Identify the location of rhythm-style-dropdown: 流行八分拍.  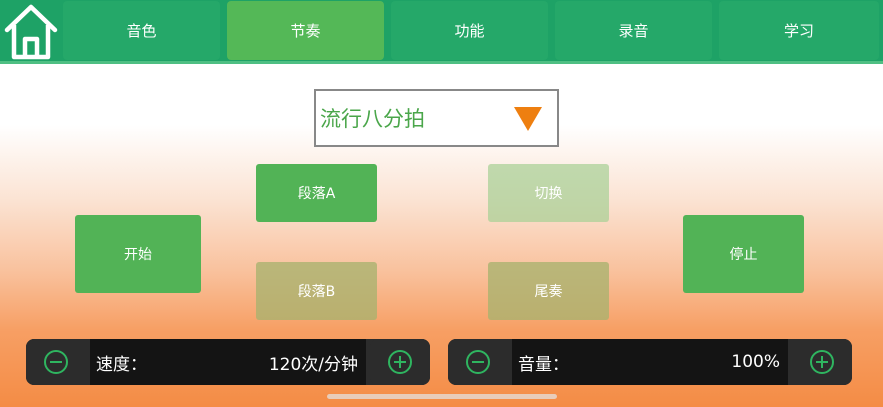
(436, 118).